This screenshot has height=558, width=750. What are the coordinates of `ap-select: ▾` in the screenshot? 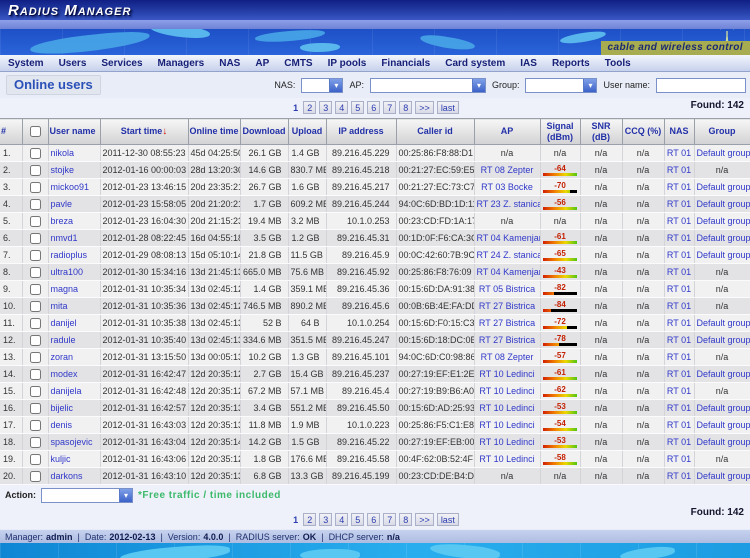 It's located at (427, 85).